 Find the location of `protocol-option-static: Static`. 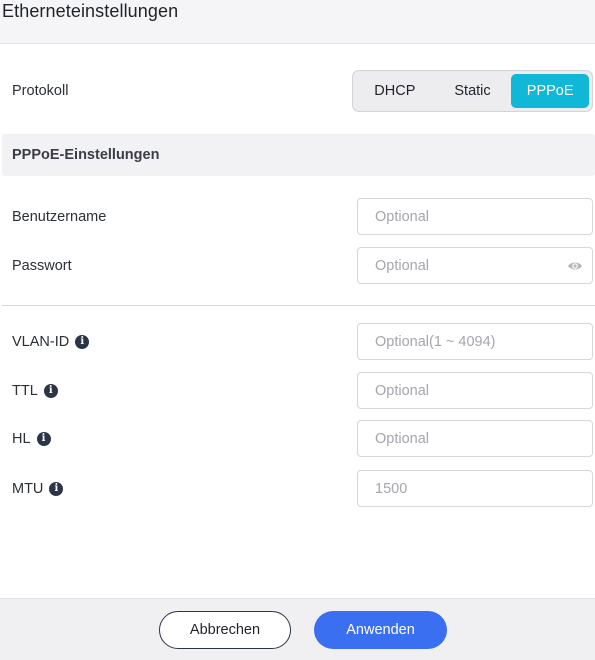

protocol-option-static: Static is located at coordinates (473, 91).